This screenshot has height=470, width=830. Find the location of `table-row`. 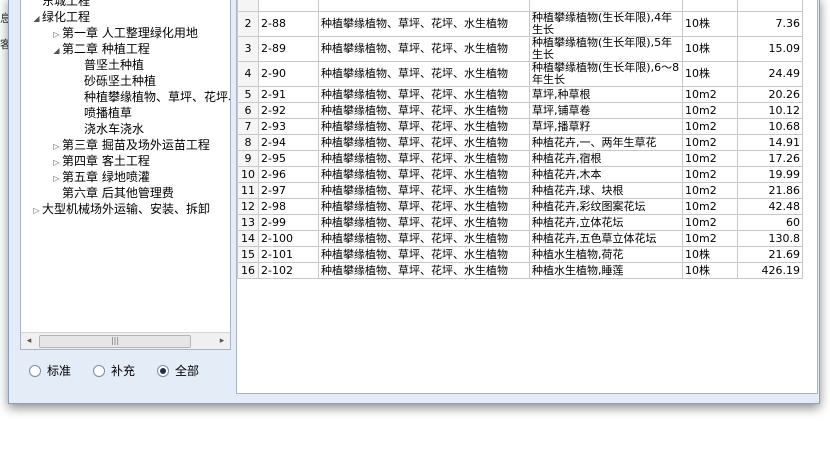

table-row is located at coordinates (520, 6).